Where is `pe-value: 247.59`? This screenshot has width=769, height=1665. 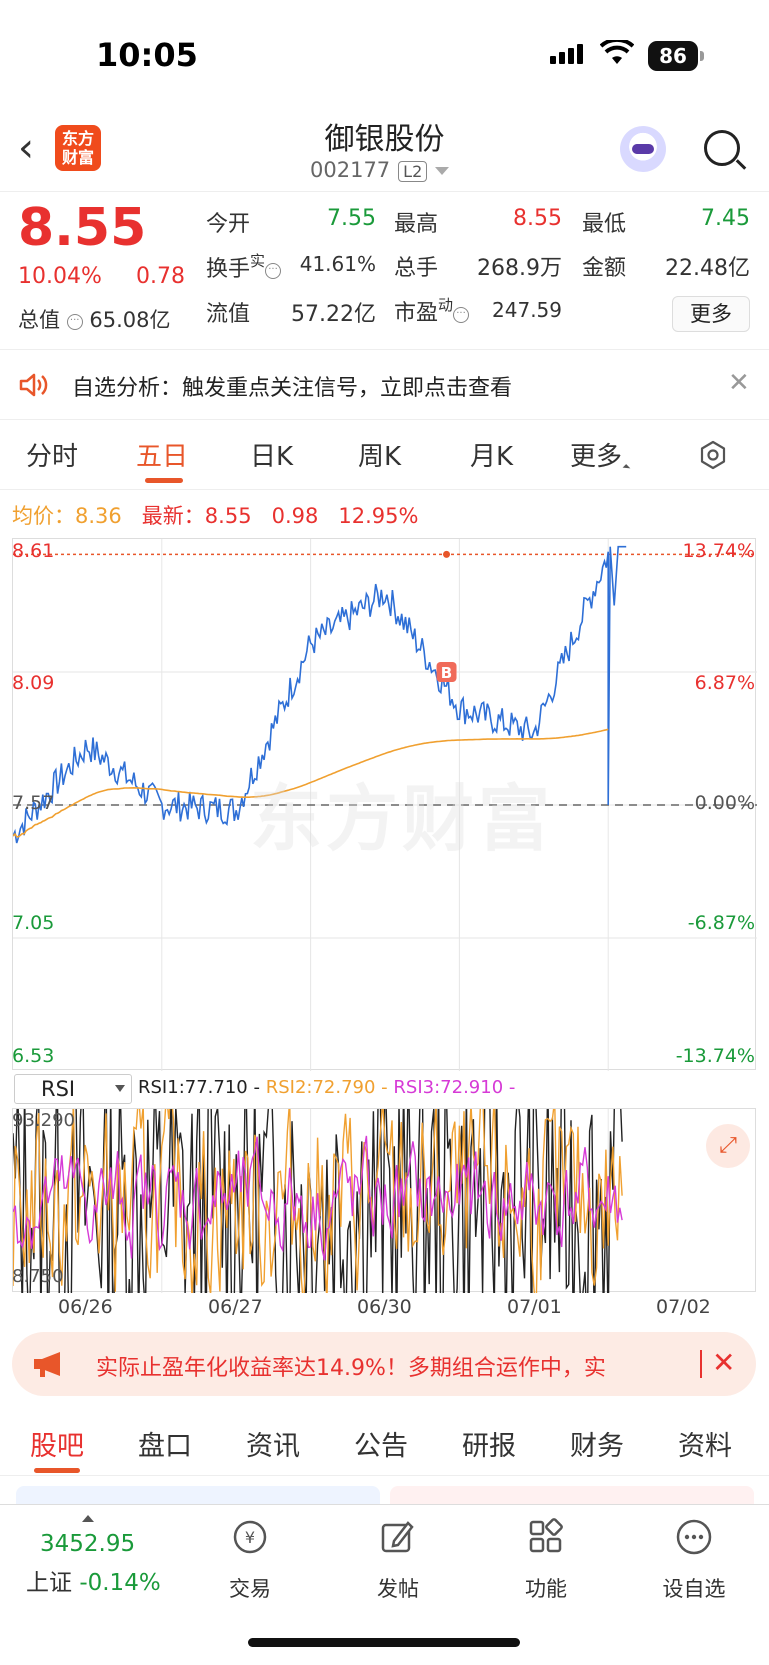
pe-value: 247.59 is located at coordinates (527, 310).